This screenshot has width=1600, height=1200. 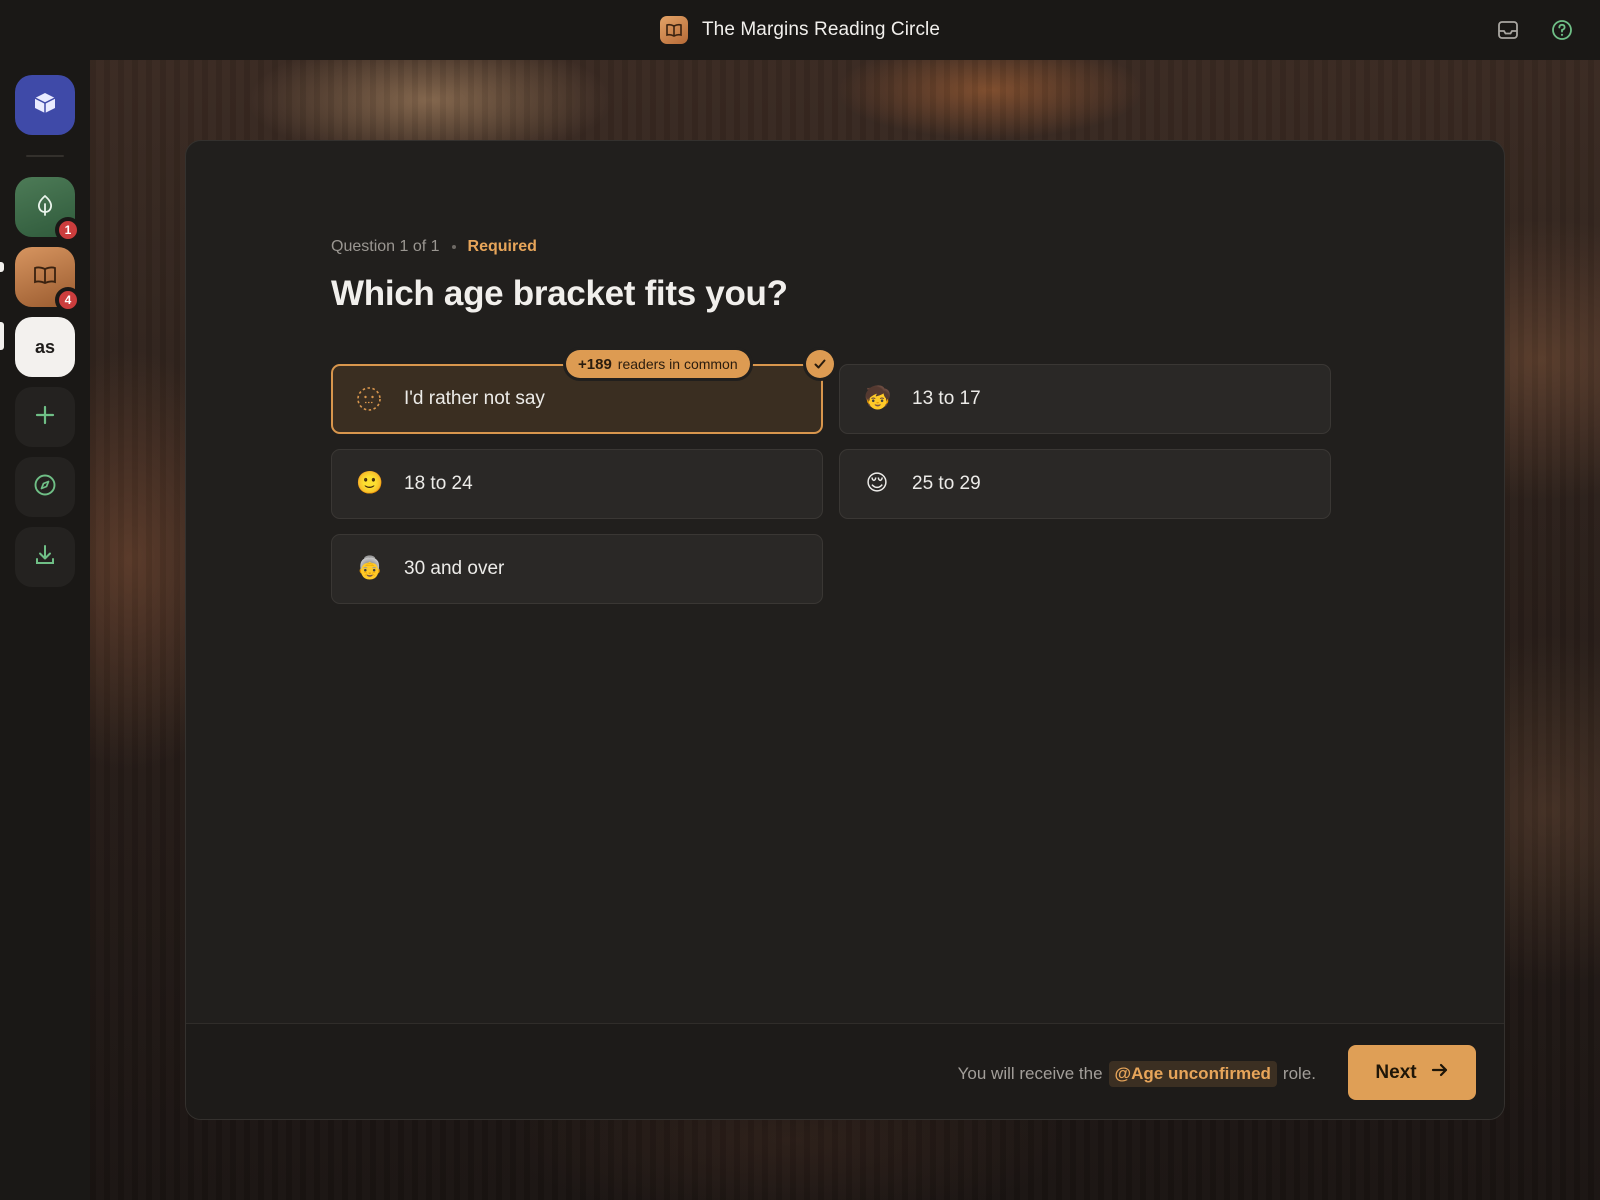 What do you see at coordinates (677, 364) in the screenshot?
I see `readers-common-text: readers in common` at bounding box center [677, 364].